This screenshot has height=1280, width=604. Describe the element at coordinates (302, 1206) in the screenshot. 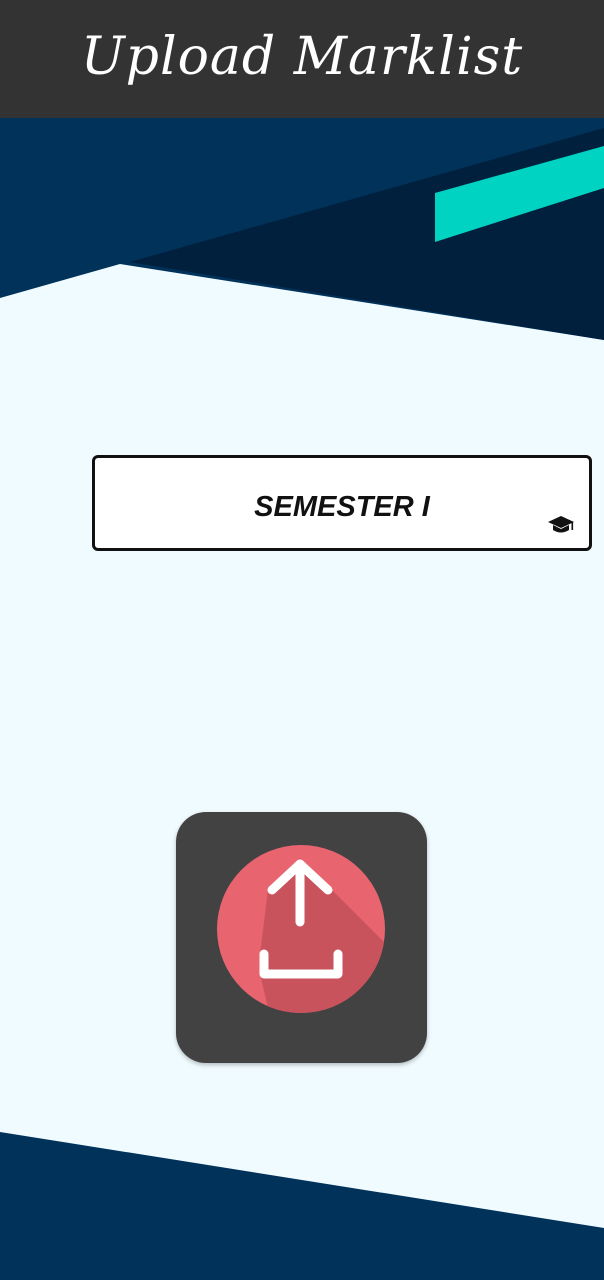

I see `bottom-navy-band` at that location.